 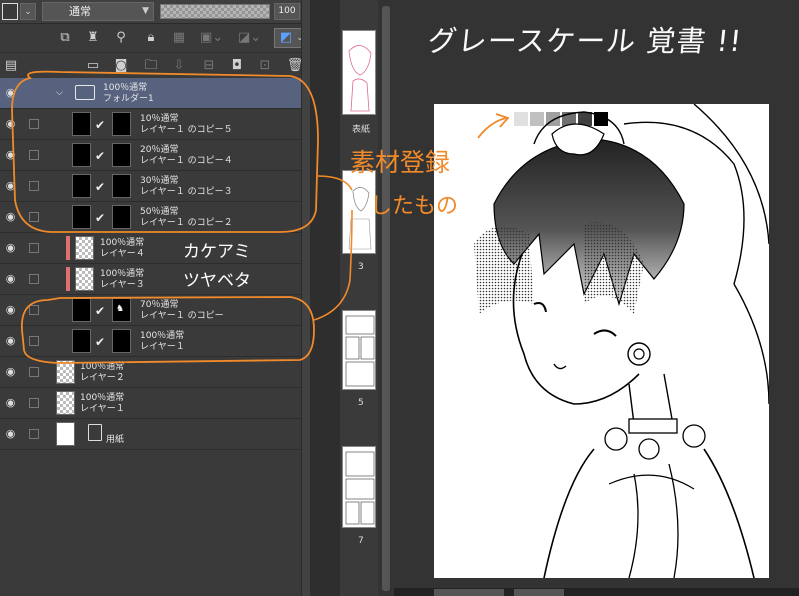 I want to click on new-raster-layer-icon: ⧉, so click(x=65, y=38).